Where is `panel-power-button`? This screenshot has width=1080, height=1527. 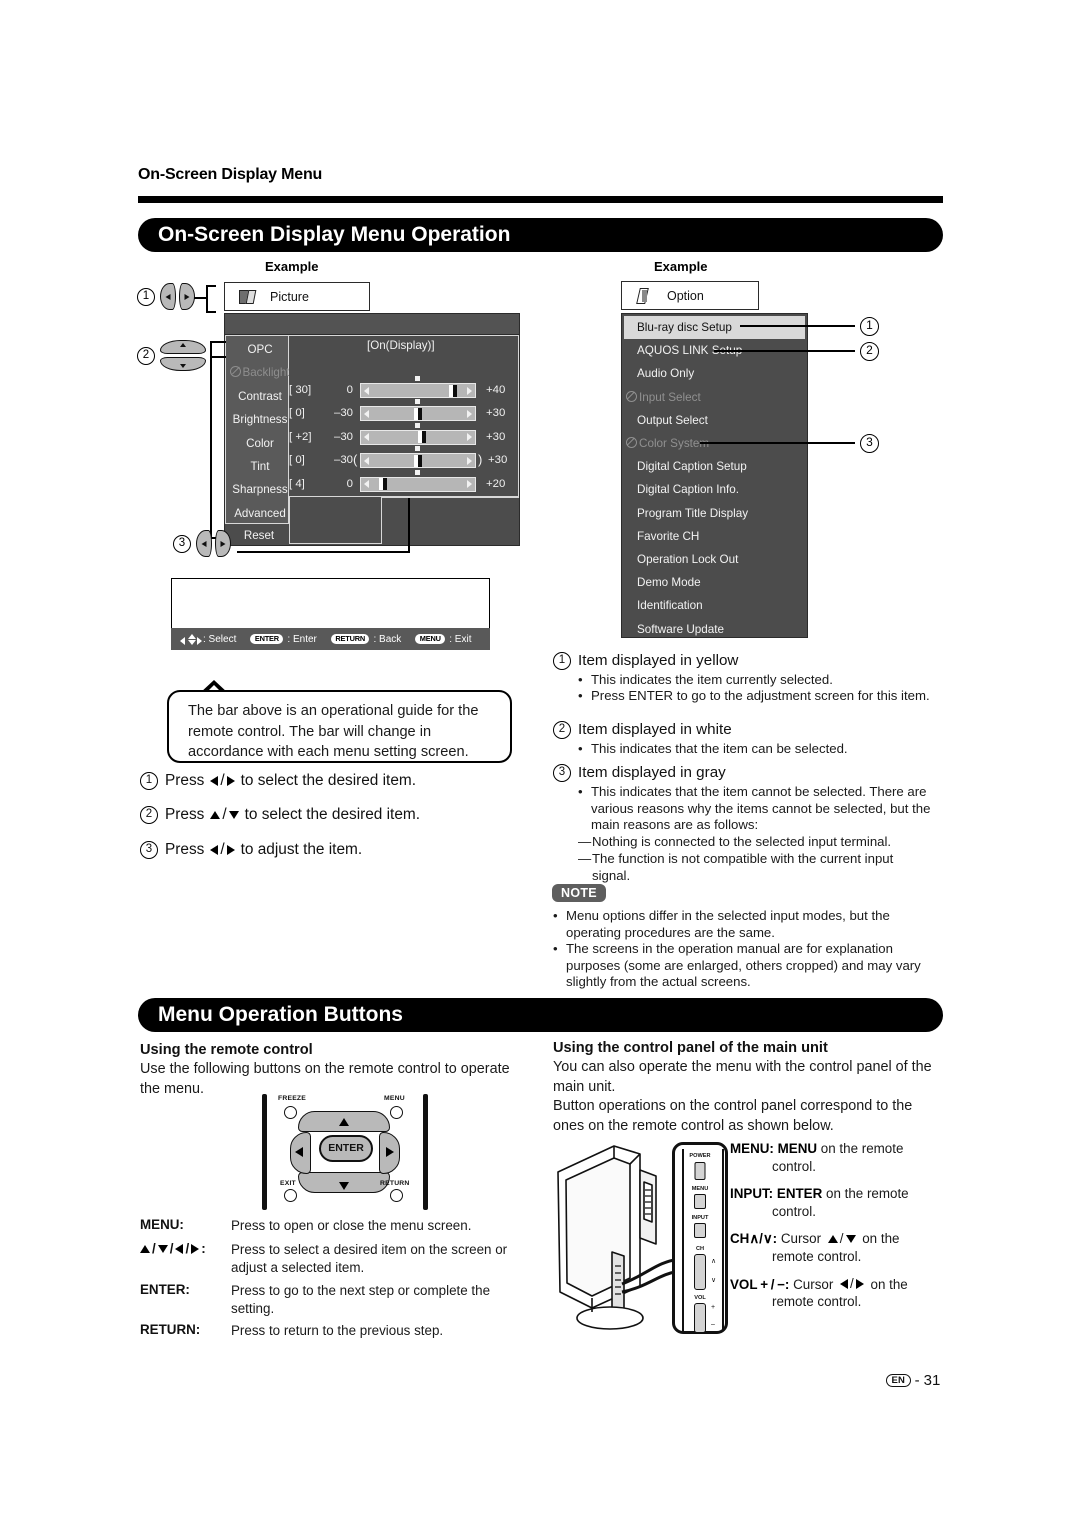 panel-power-button is located at coordinates (700, 1171).